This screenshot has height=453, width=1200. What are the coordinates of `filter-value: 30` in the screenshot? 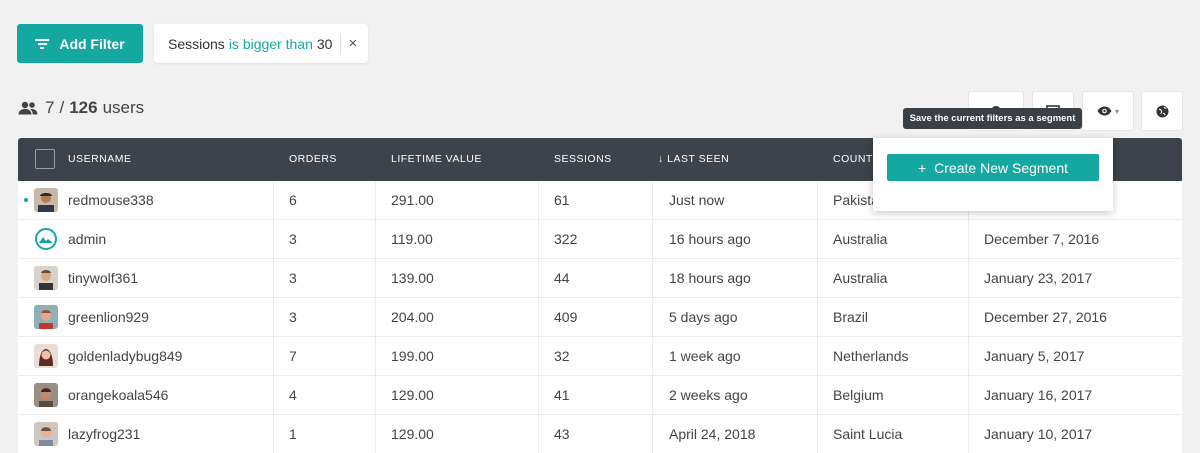 It's located at (324, 43).